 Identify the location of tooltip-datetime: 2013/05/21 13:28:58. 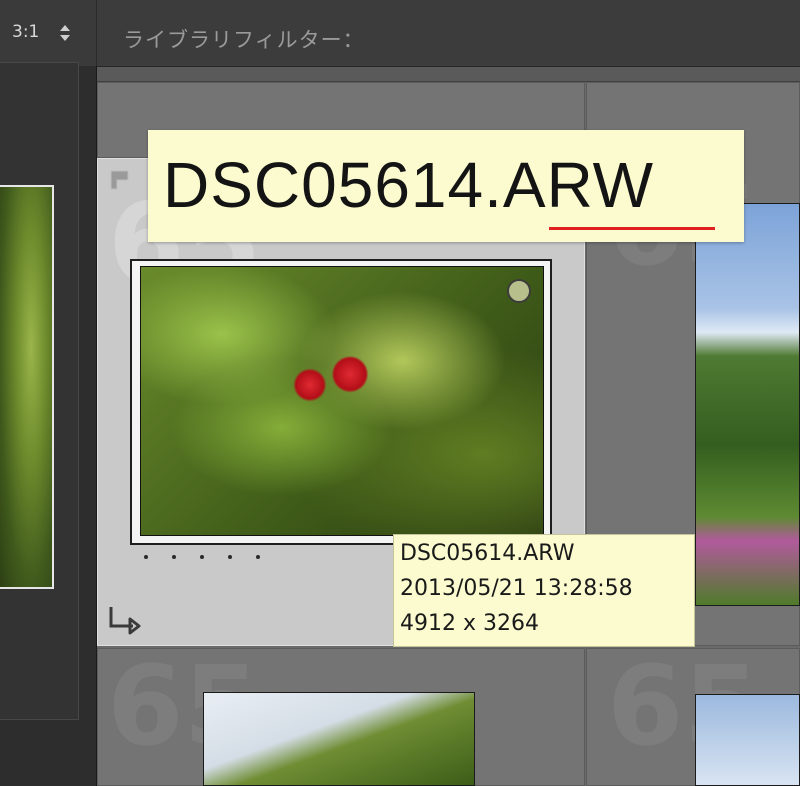
(516, 588).